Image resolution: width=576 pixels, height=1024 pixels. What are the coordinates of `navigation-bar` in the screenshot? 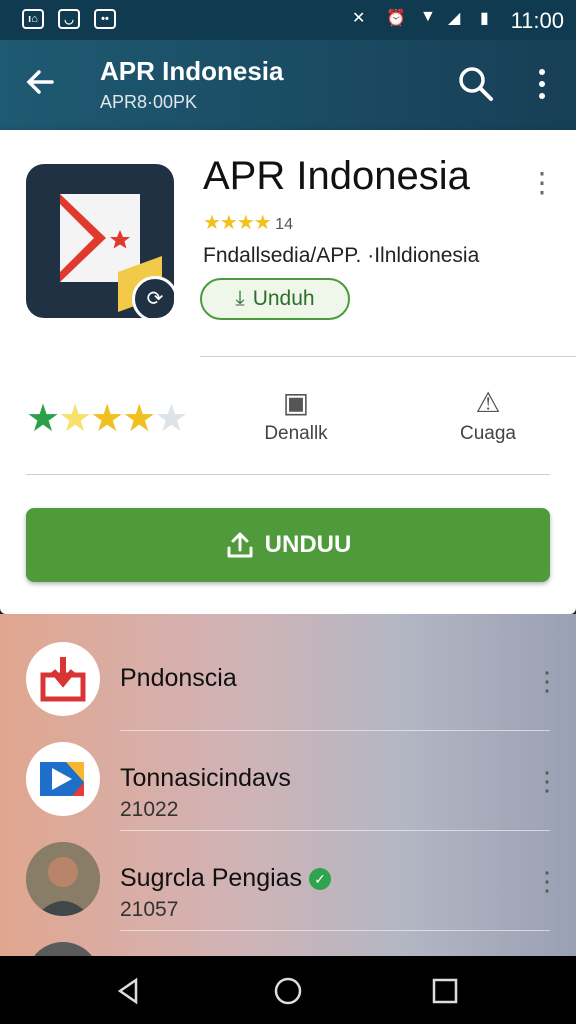 It's located at (288, 990).